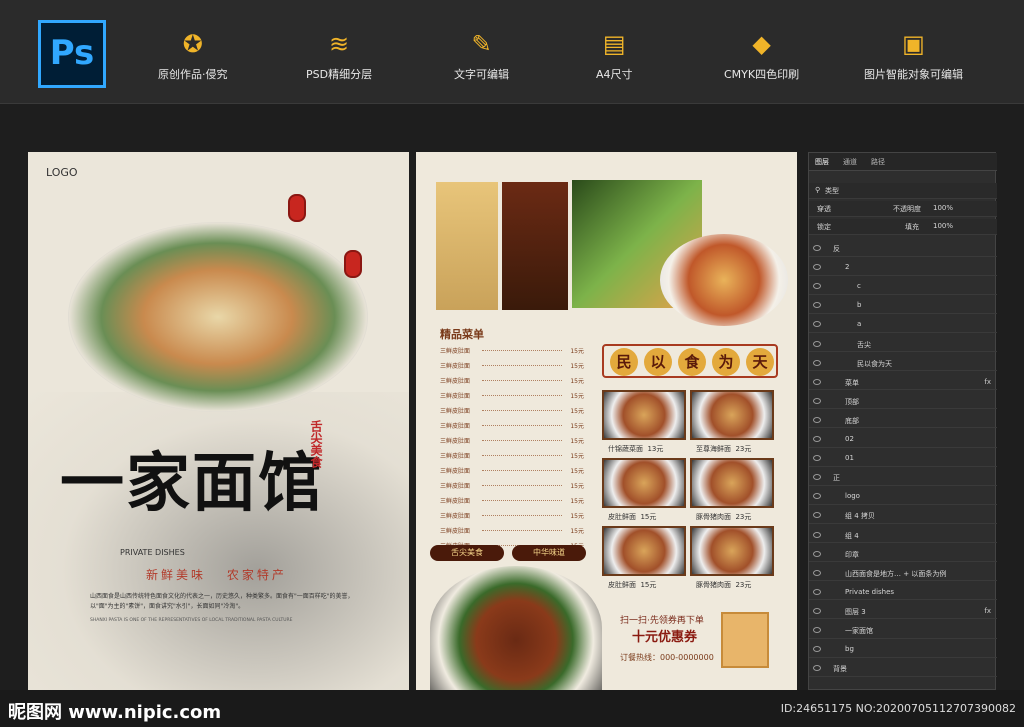 This screenshot has height=727, width=1024. What do you see at coordinates (903, 249) in the screenshot?
I see `layer-row: 反` at bounding box center [903, 249].